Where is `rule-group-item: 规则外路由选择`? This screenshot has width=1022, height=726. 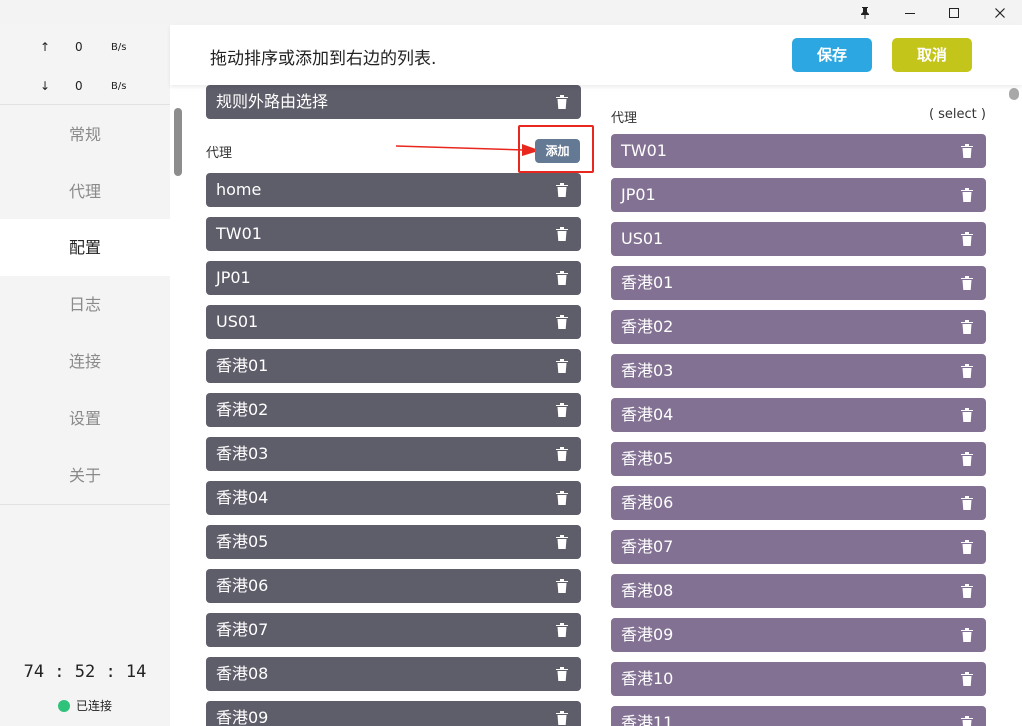 rule-group-item: 规则外路由选择 is located at coordinates (393, 102).